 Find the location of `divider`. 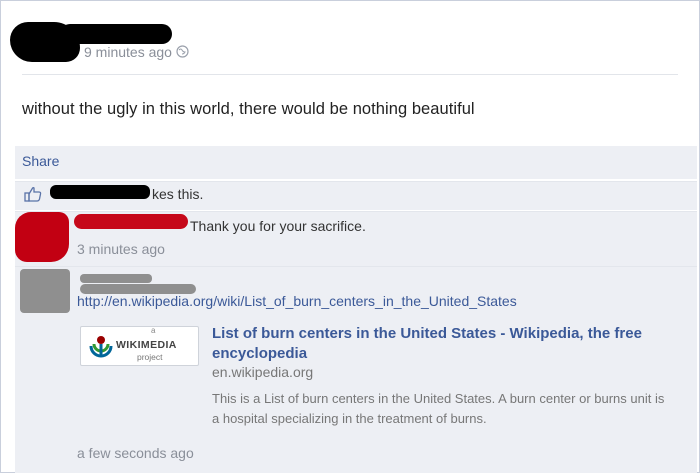

divider is located at coordinates (350, 74).